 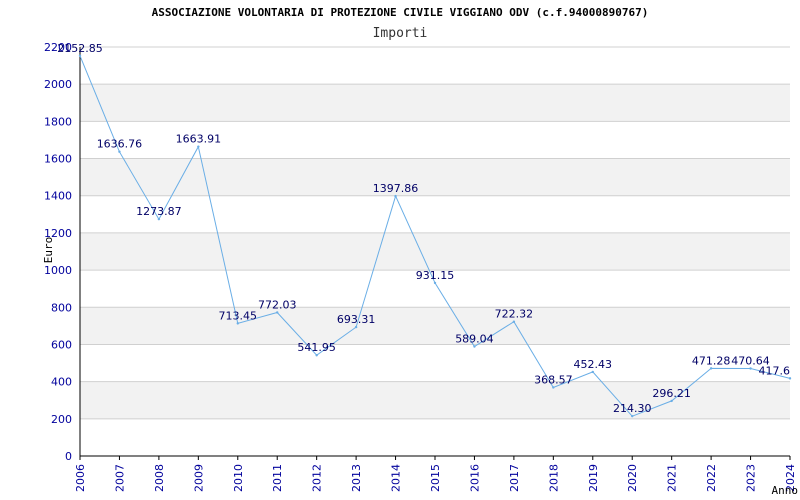 I want to click on x-tick-label: 2015, so click(x=435, y=478).